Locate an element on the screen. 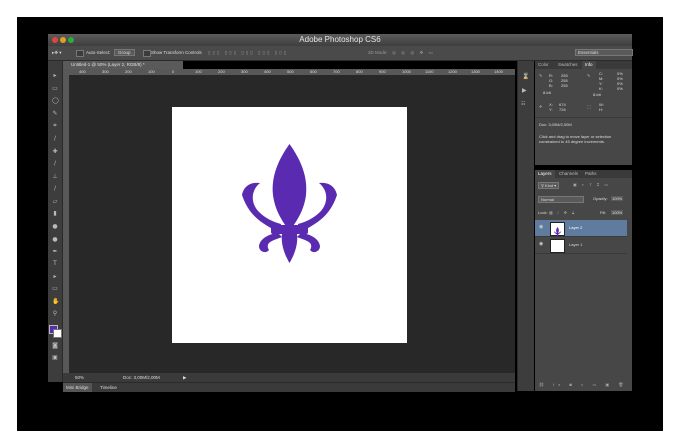  type-tool-icon: T is located at coordinates (55, 264).